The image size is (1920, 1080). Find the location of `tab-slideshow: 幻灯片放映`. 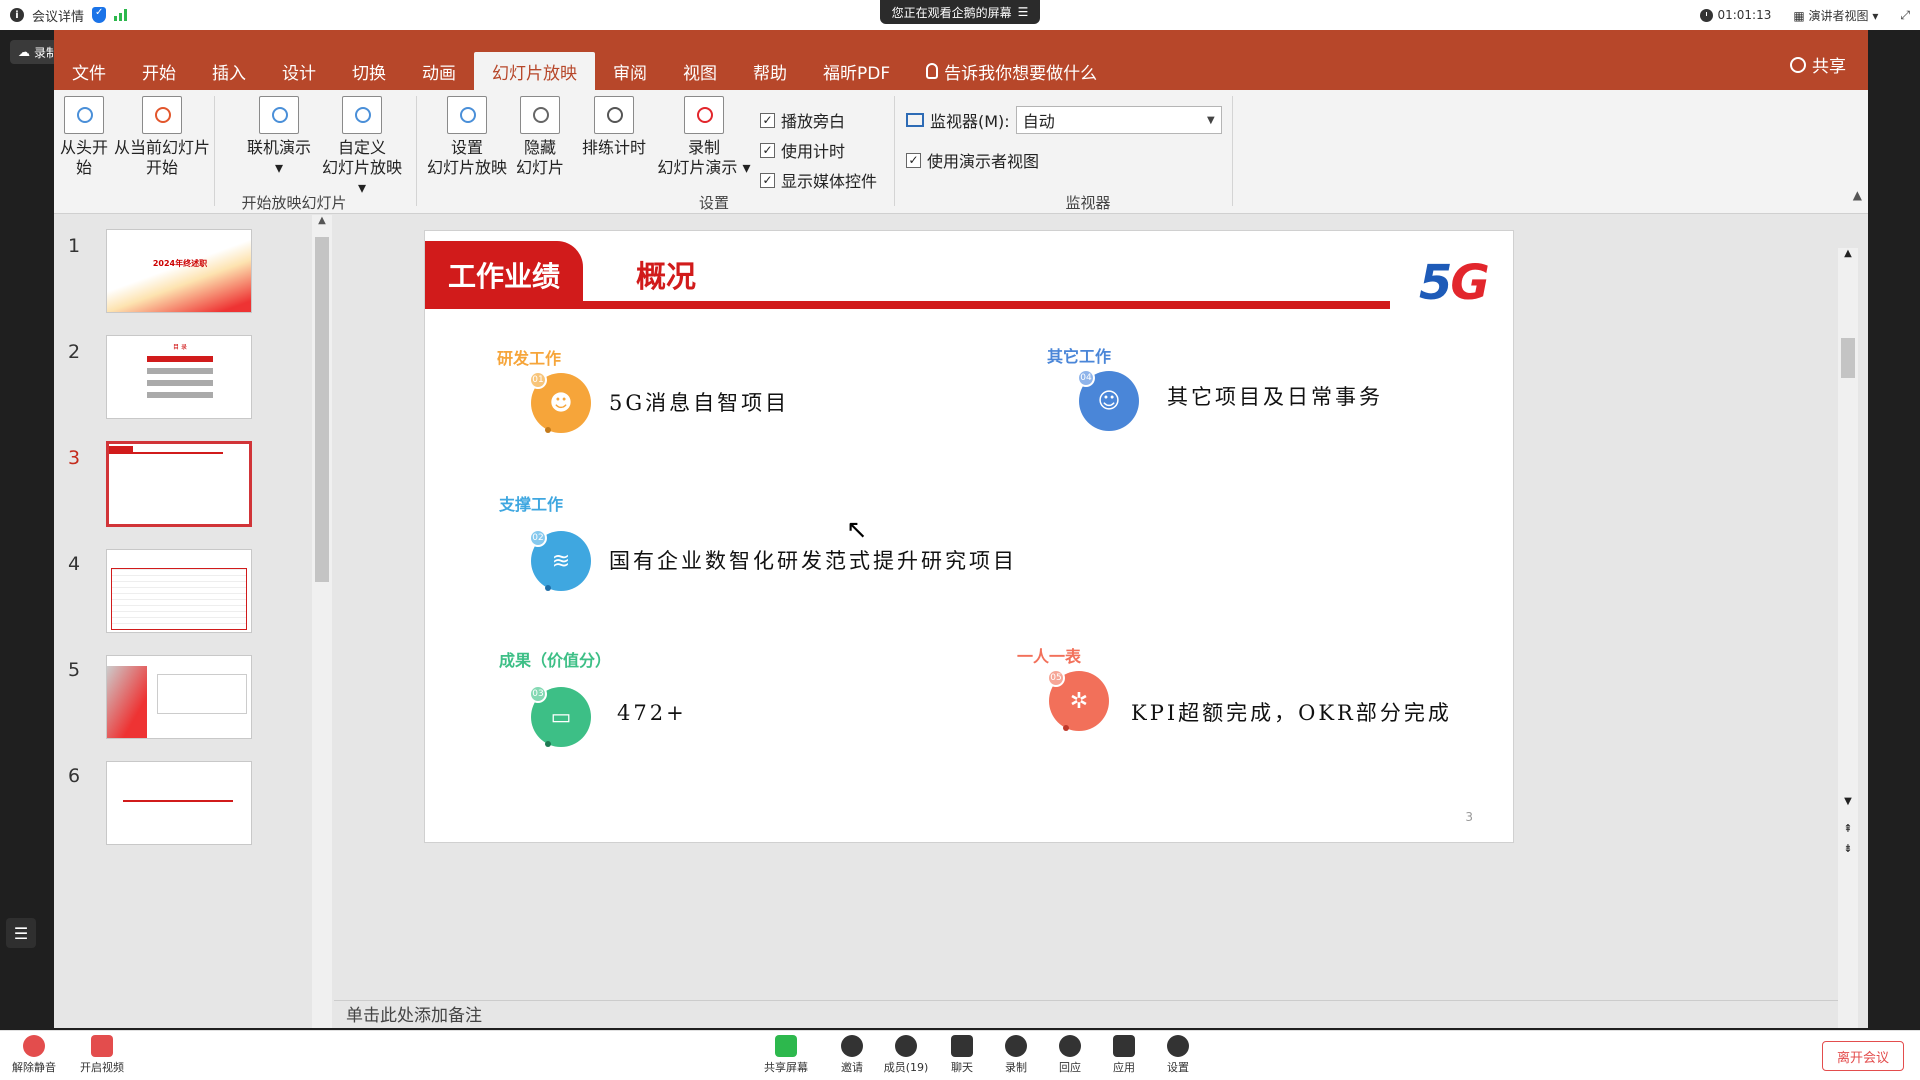

tab-slideshow: 幻灯片放映 is located at coordinates (534, 71).